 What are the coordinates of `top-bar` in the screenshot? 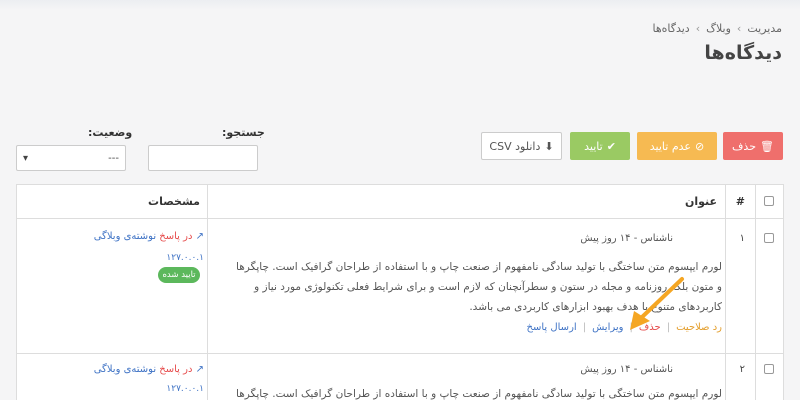 It's located at (400, 5).